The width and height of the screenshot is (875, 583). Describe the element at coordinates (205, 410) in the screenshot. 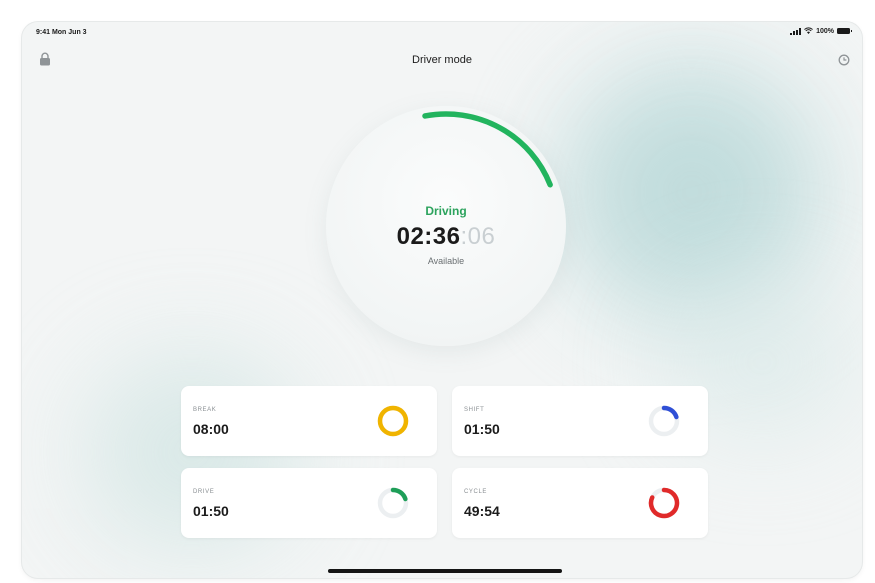

I see `card-label: BREAK` at that location.